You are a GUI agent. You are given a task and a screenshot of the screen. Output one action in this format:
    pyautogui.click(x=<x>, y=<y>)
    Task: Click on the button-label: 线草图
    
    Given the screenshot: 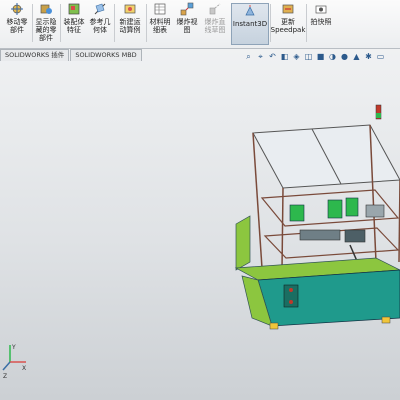 What is the action you would take?
    pyautogui.click(x=215, y=30)
    